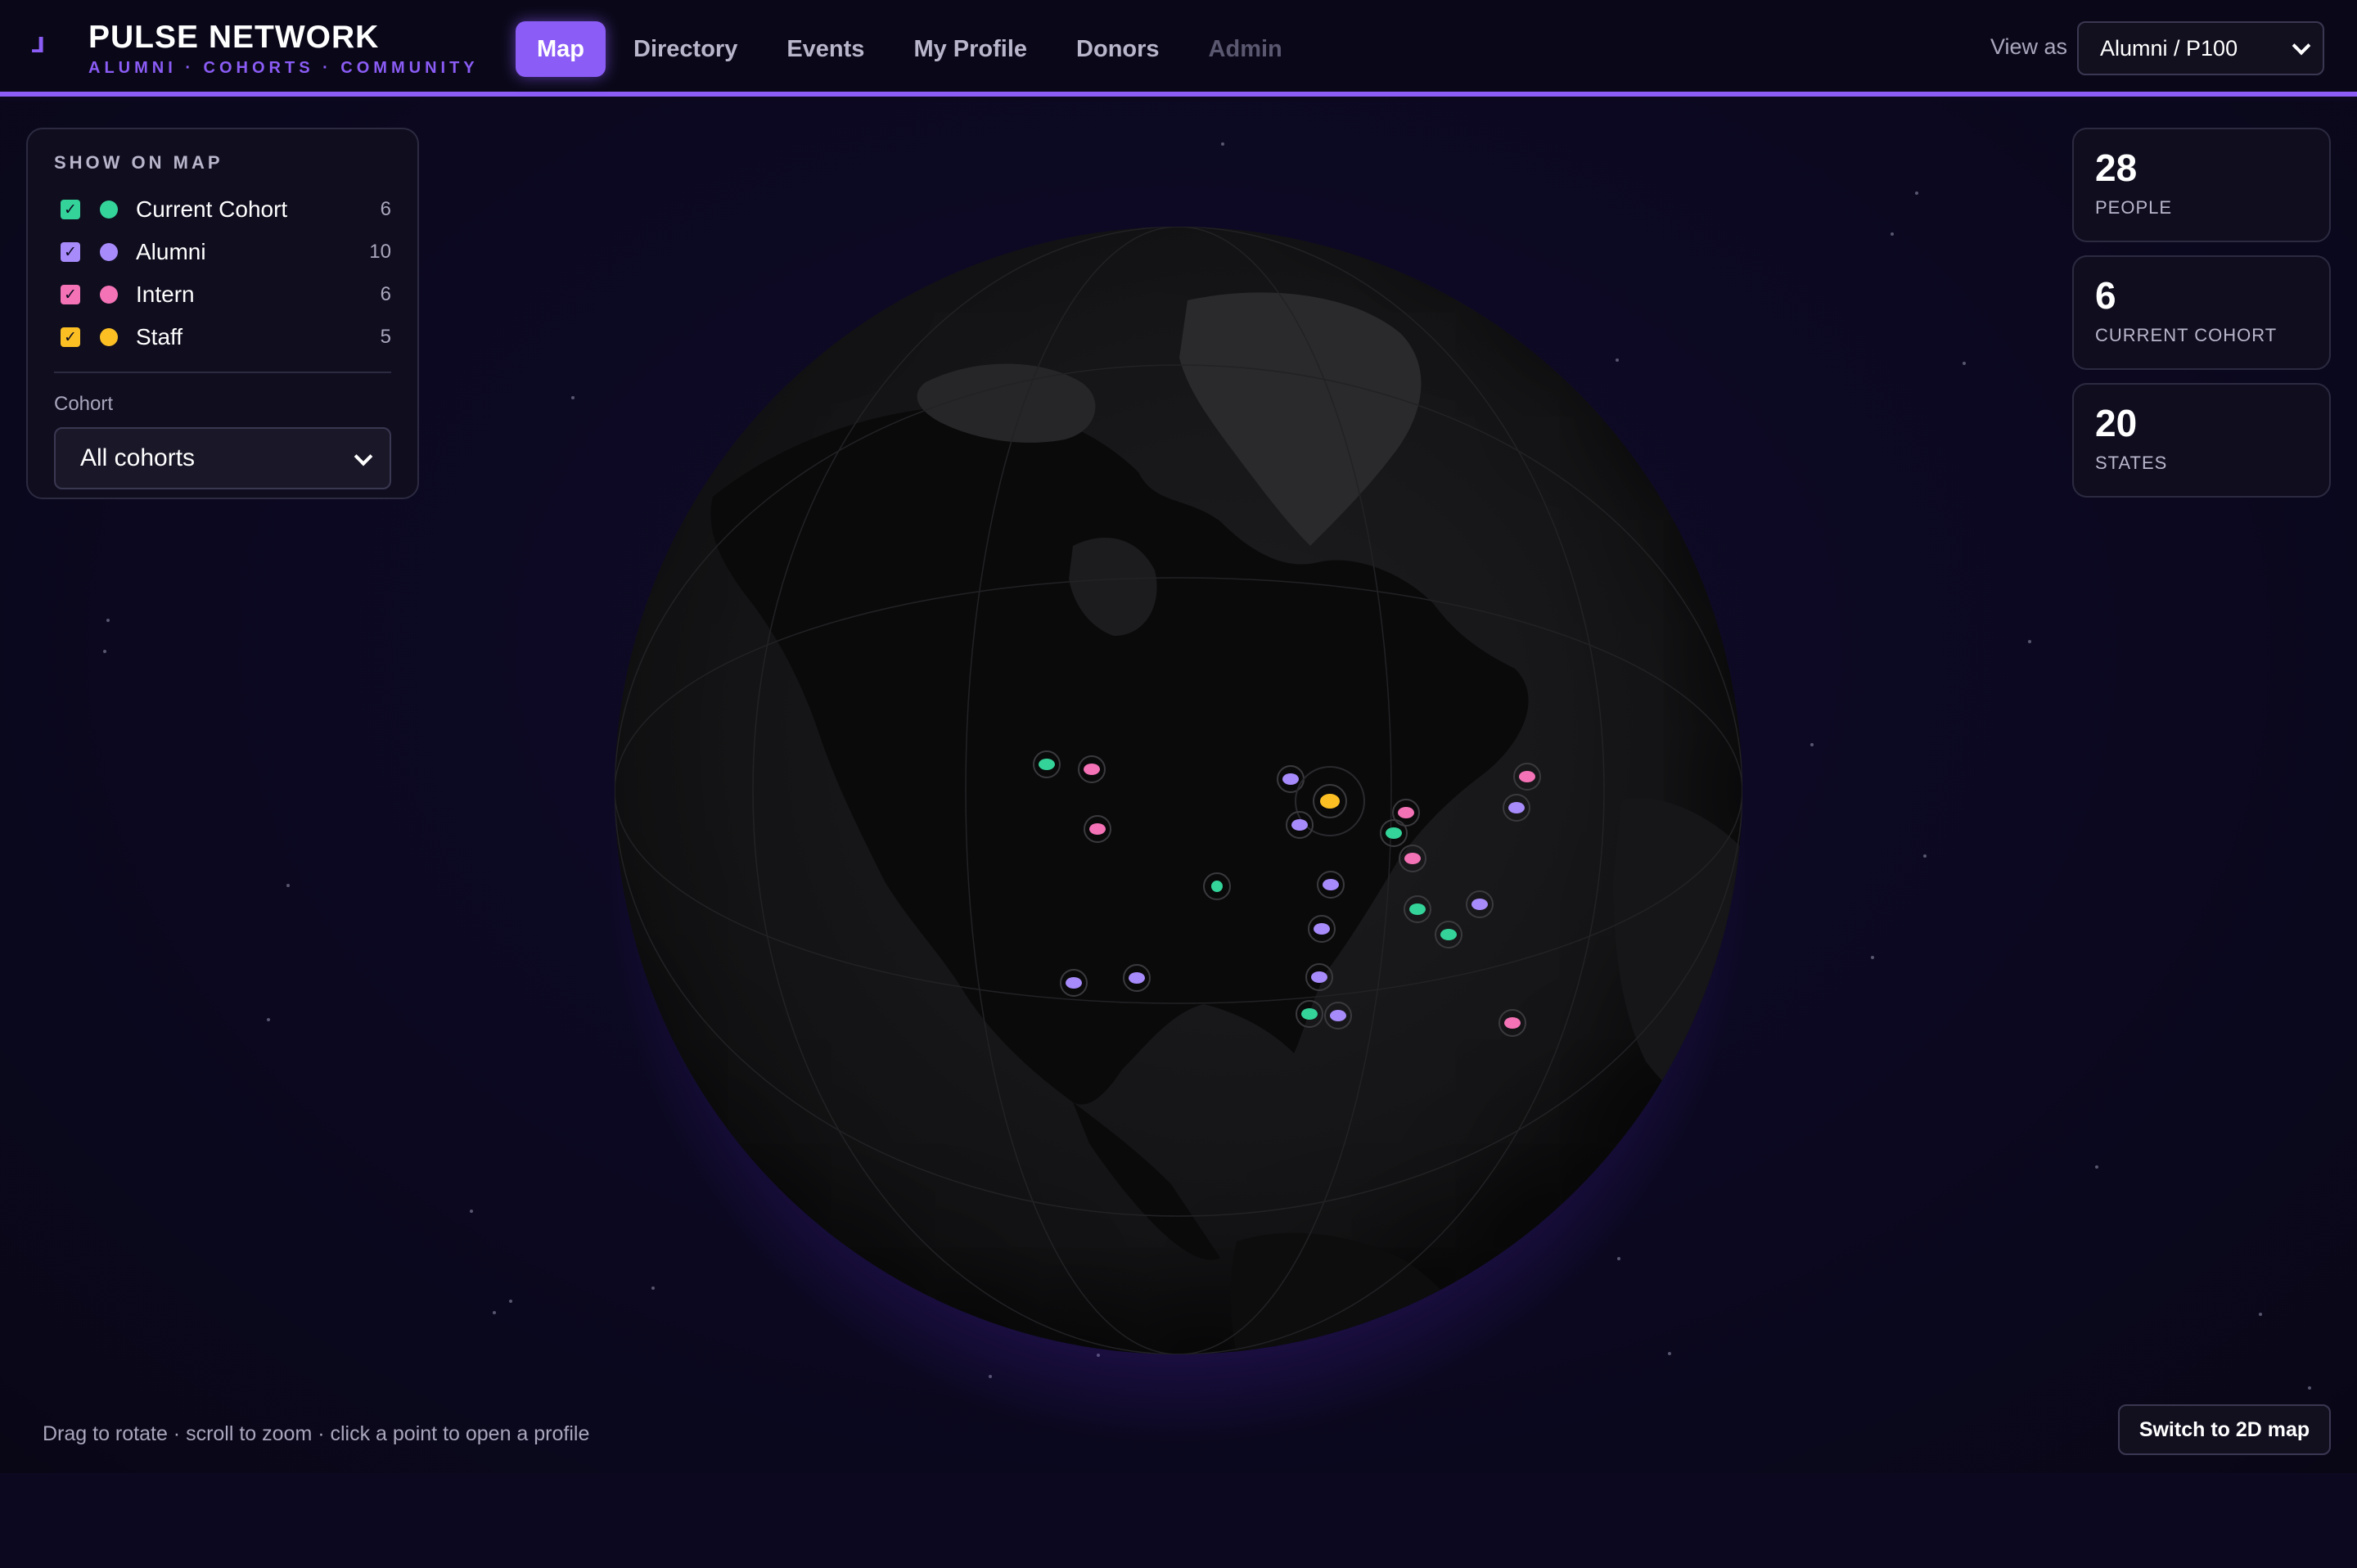 Image resolution: width=2357 pixels, height=1568 pixels. I want to click on pulse-logo-icon: ⅃, so click(40, 45).